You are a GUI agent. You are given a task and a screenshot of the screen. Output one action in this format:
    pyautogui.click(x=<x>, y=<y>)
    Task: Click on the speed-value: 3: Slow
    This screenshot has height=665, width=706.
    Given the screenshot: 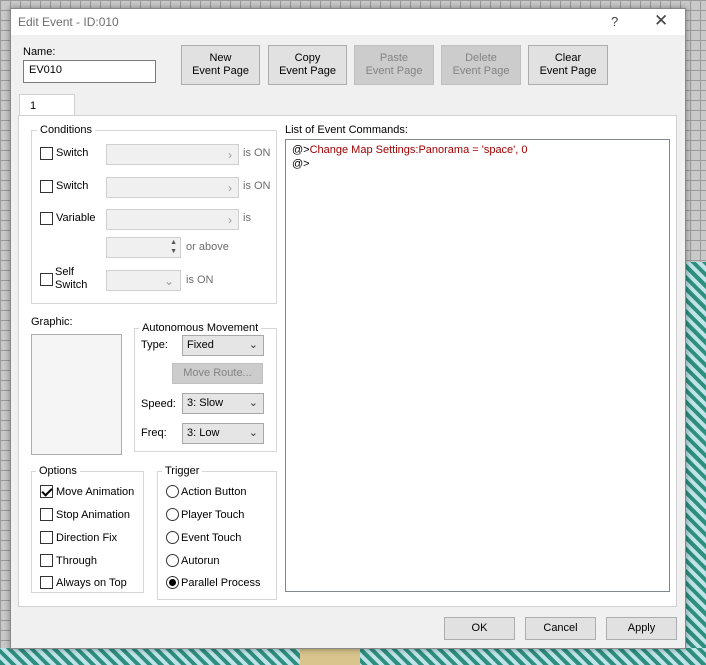 What is the action you would take?
    pyautogui.click(x=205, y=403)
    